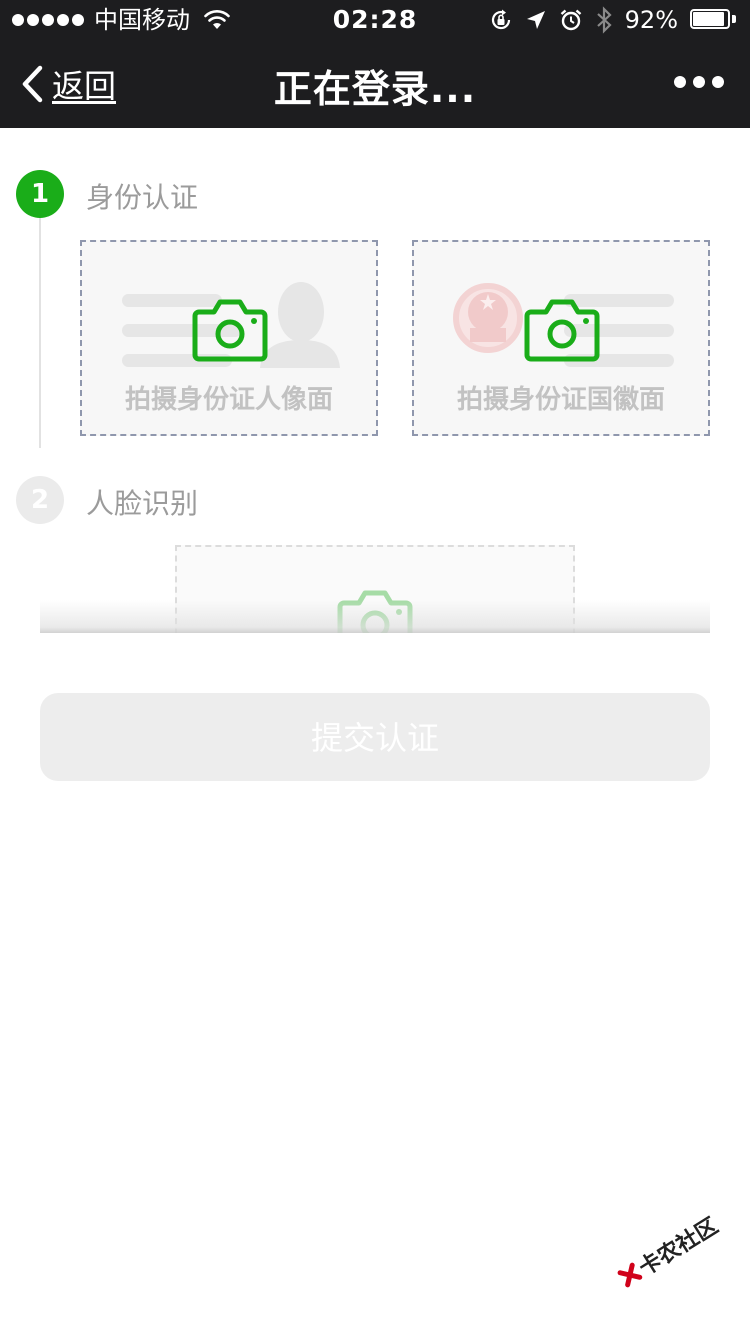 This screenshot has width=750, height=1334. Describe the element at coordinates (570, 20) in the screenshot. I see `alarm-icon` at that location.